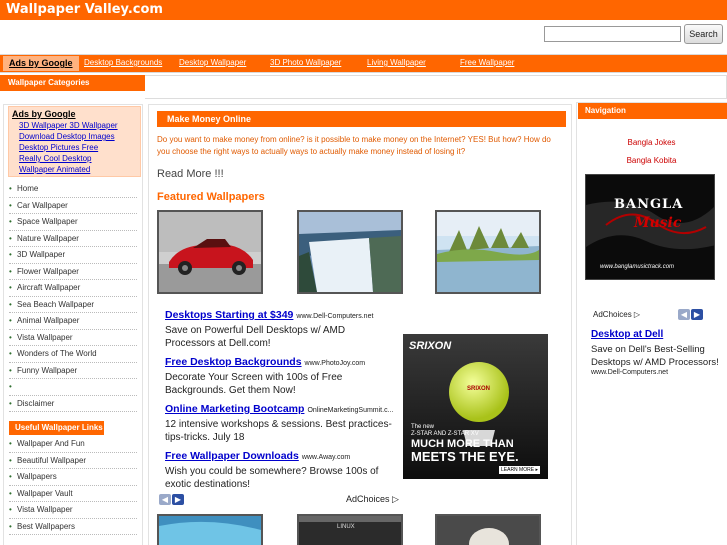 The width and height of the screenshot is (727, 545). Describe the element at coordinates (612, 314) in the screenshot. I see `adchoices-label: AdChoices` at that location.